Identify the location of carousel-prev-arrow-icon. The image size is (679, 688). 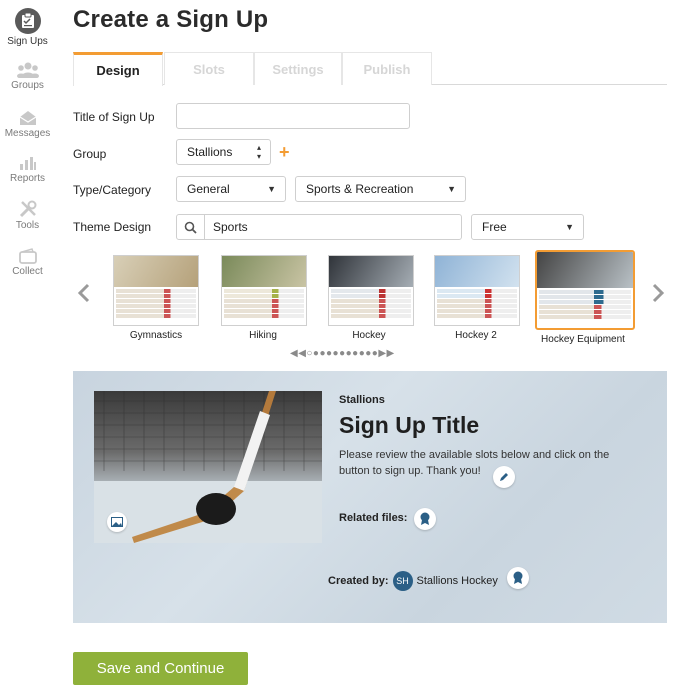
(84, 293).